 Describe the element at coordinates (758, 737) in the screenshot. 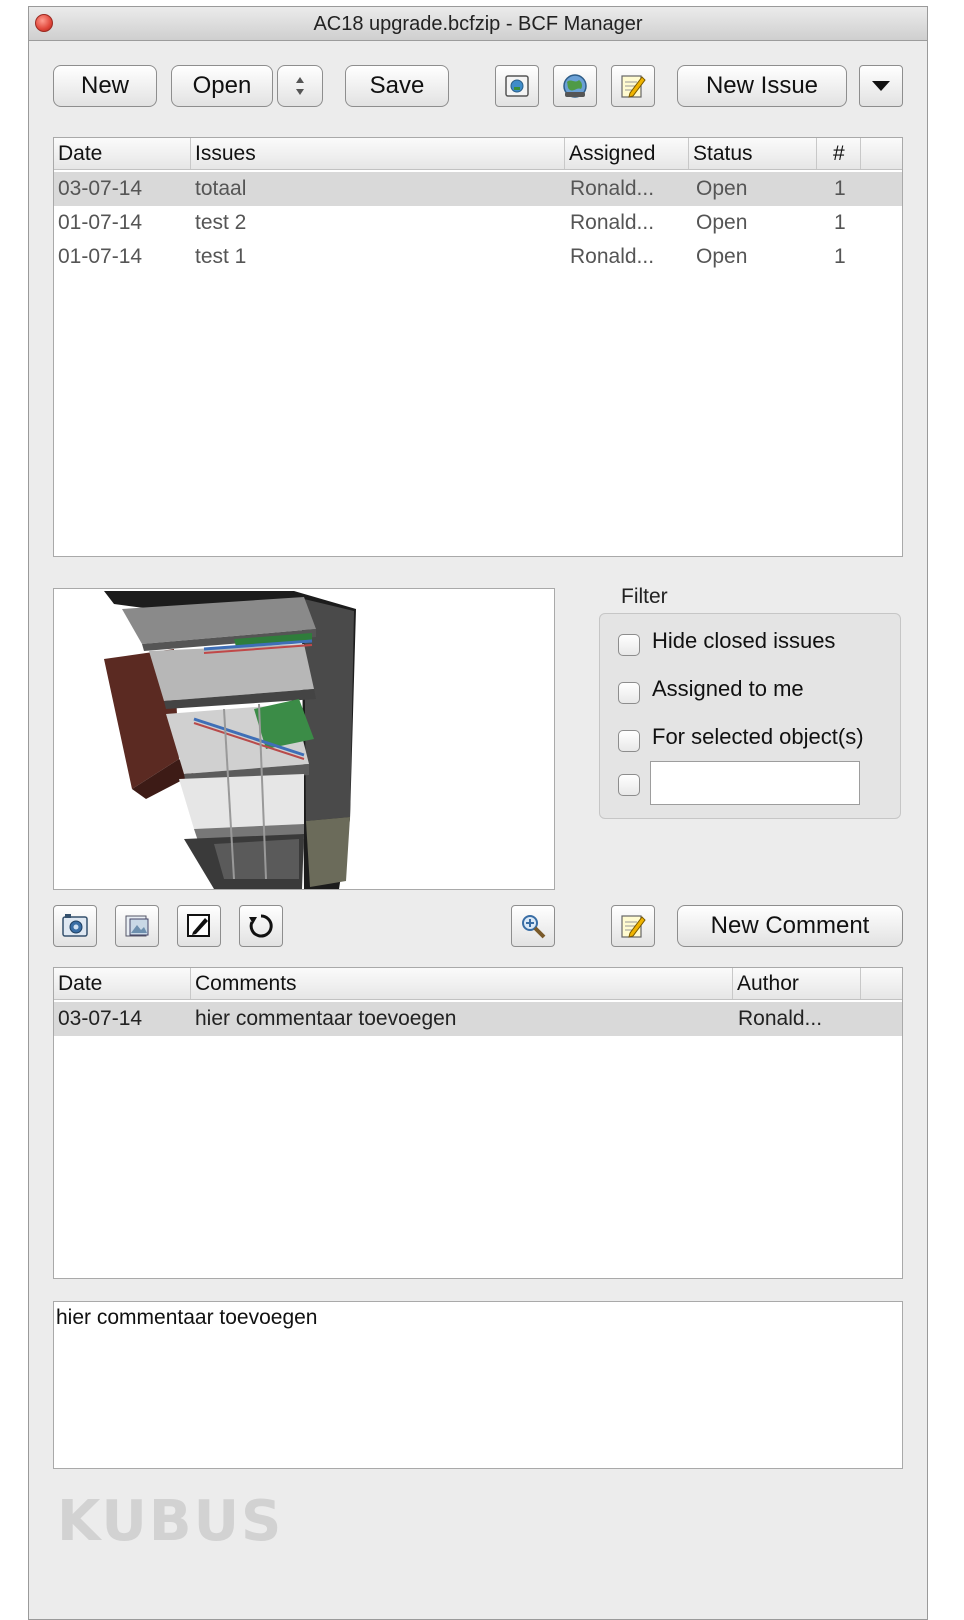

I see `for-selected-objects-label: For selected object(s)` at that location.